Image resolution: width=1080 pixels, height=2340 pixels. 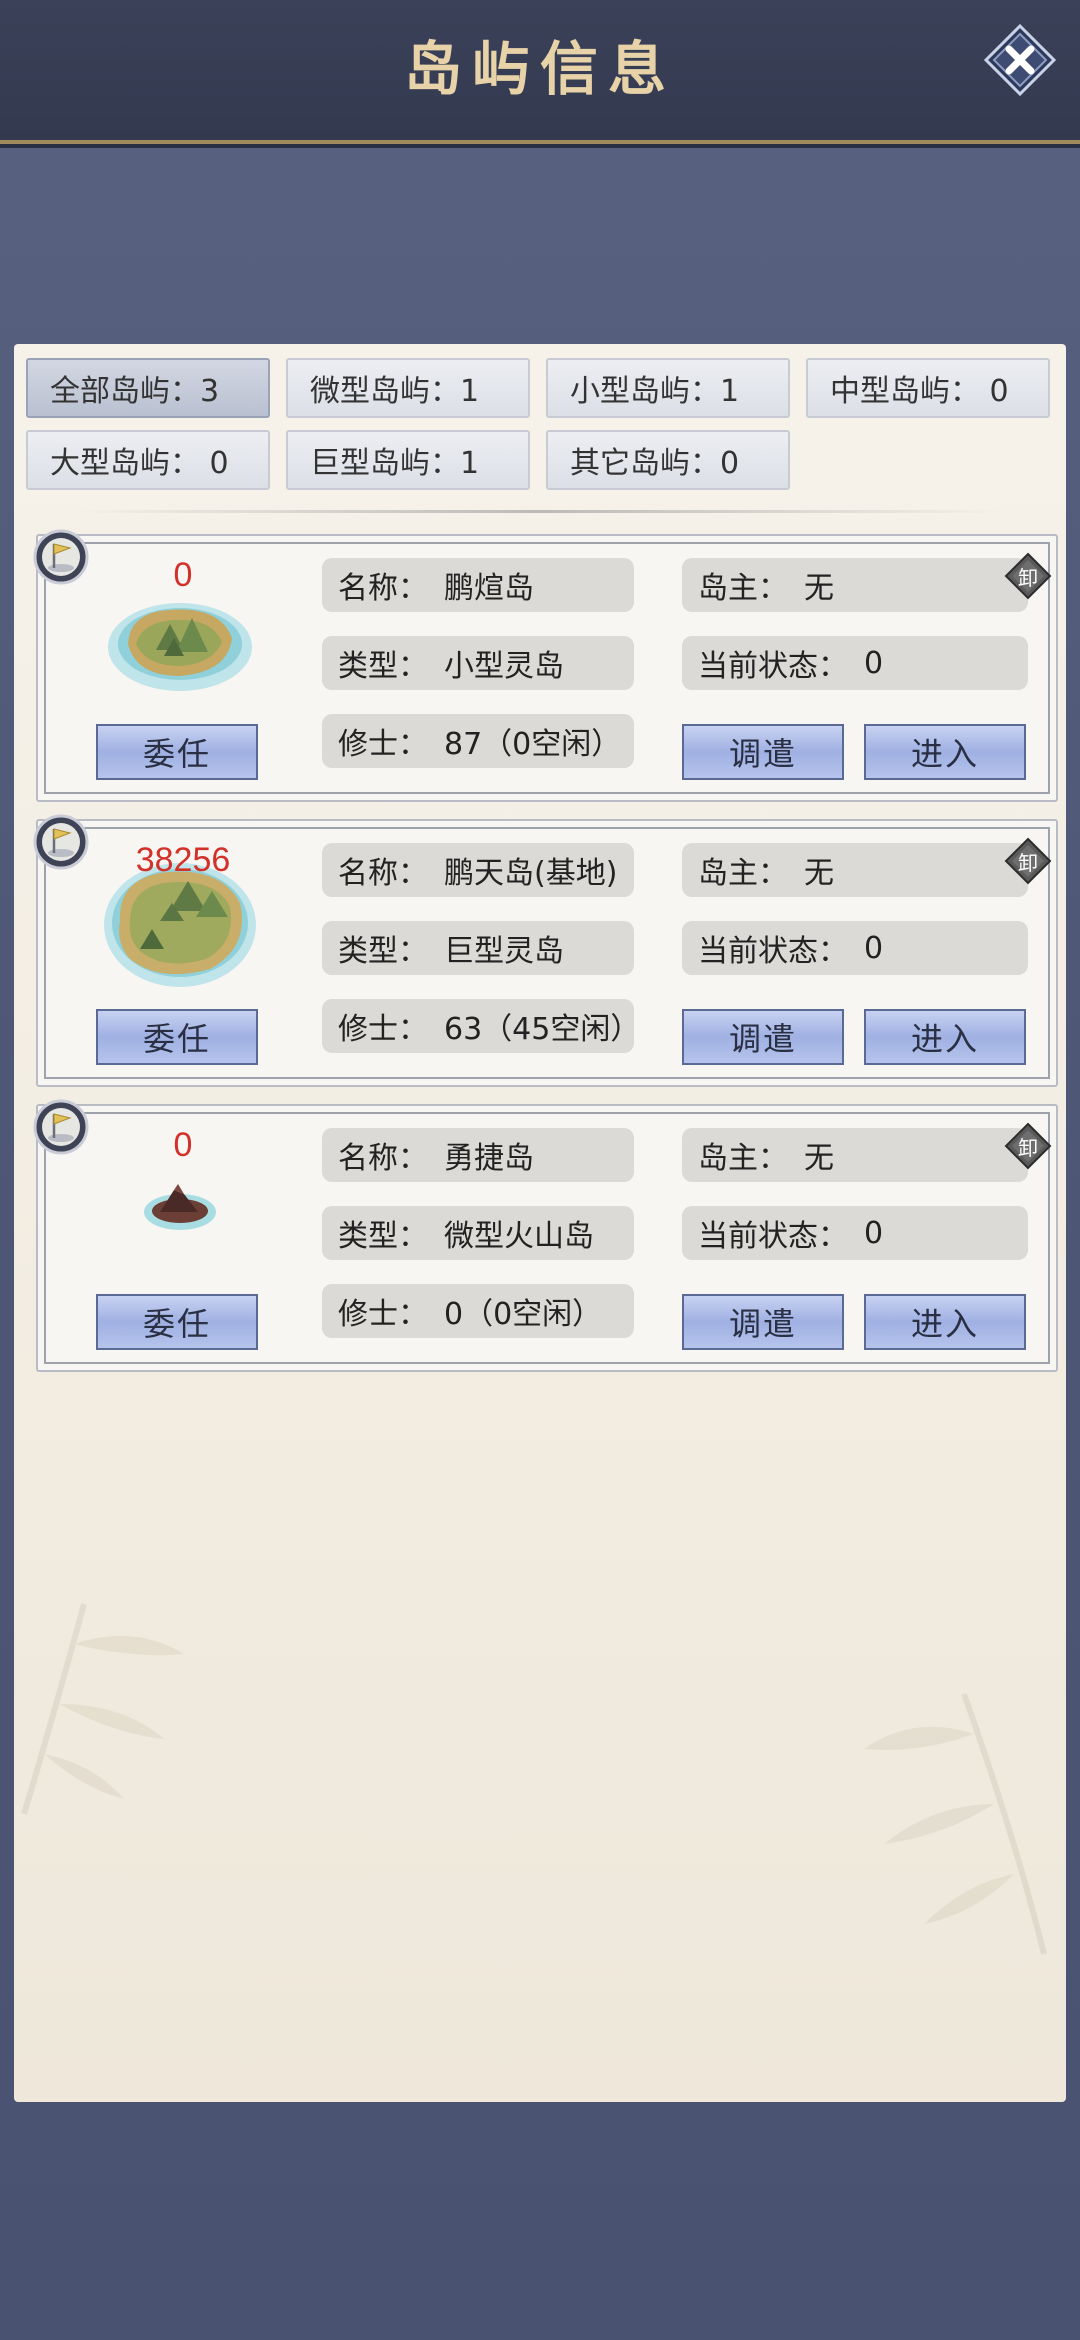 What do you see at coordinates (542, 1029) in the screenshot?
I see `cultivators-count: 63（45空闲）` at bounding box center [542, 1029].